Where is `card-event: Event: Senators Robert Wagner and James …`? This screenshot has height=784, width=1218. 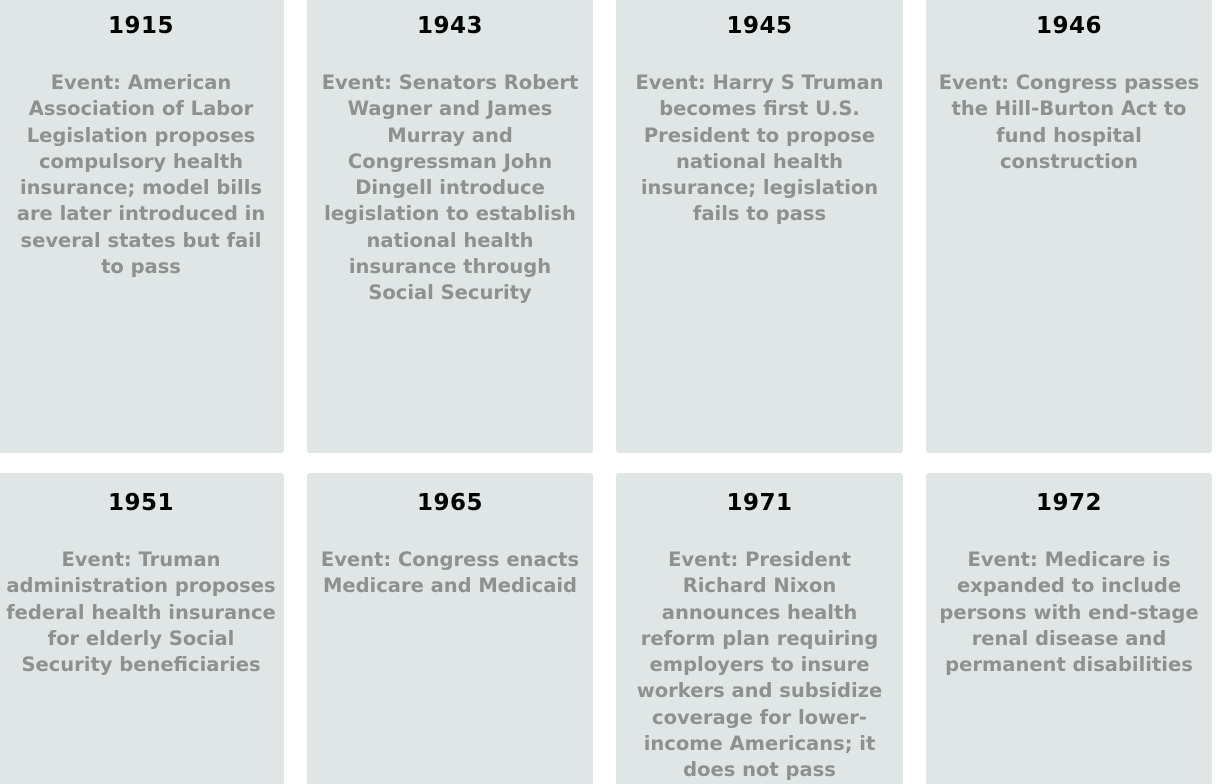 card-event: Event: Senators Robert Wagner and James … is located at coordinates (450, 188).